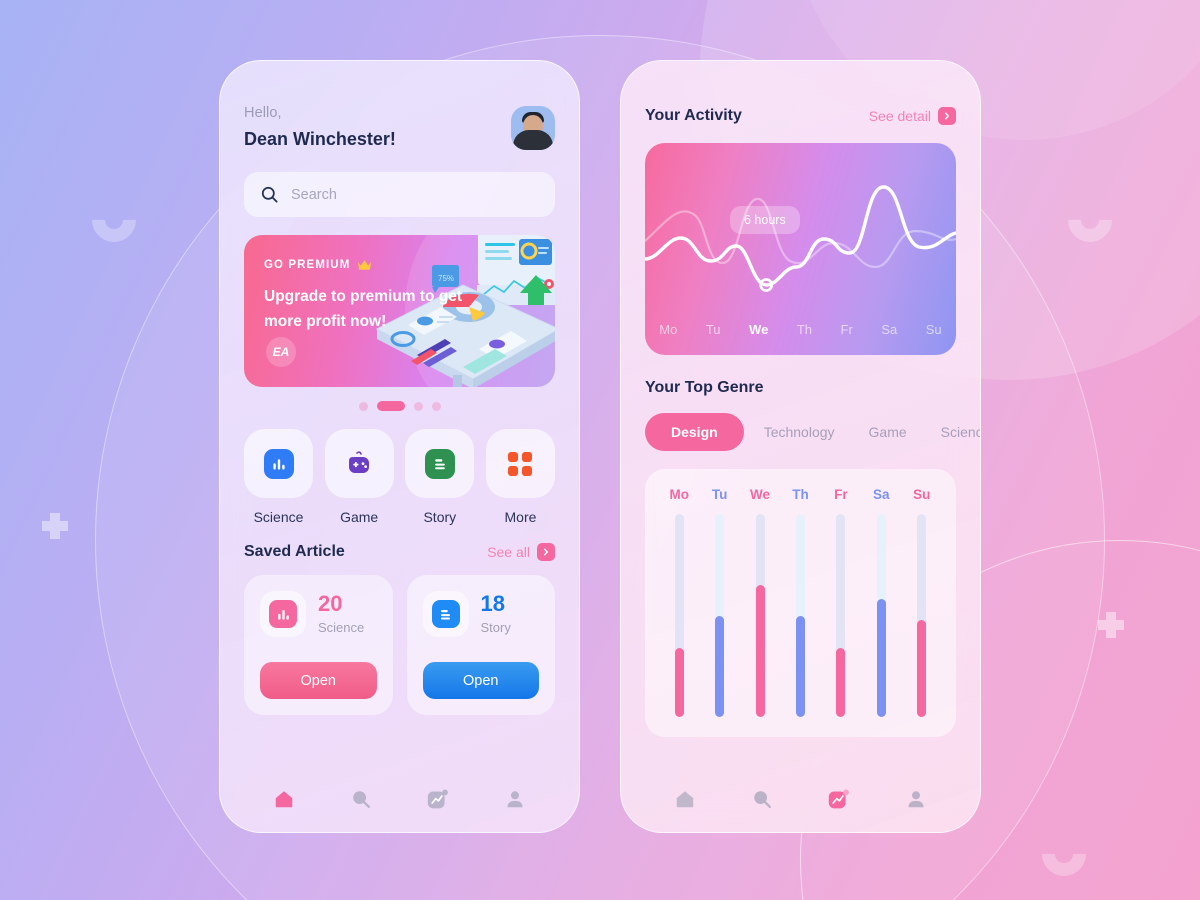 Image resolution: width=1200 pixels, height=900 pixels. I want to click on chevron-right-glyph, so click(546, 552).